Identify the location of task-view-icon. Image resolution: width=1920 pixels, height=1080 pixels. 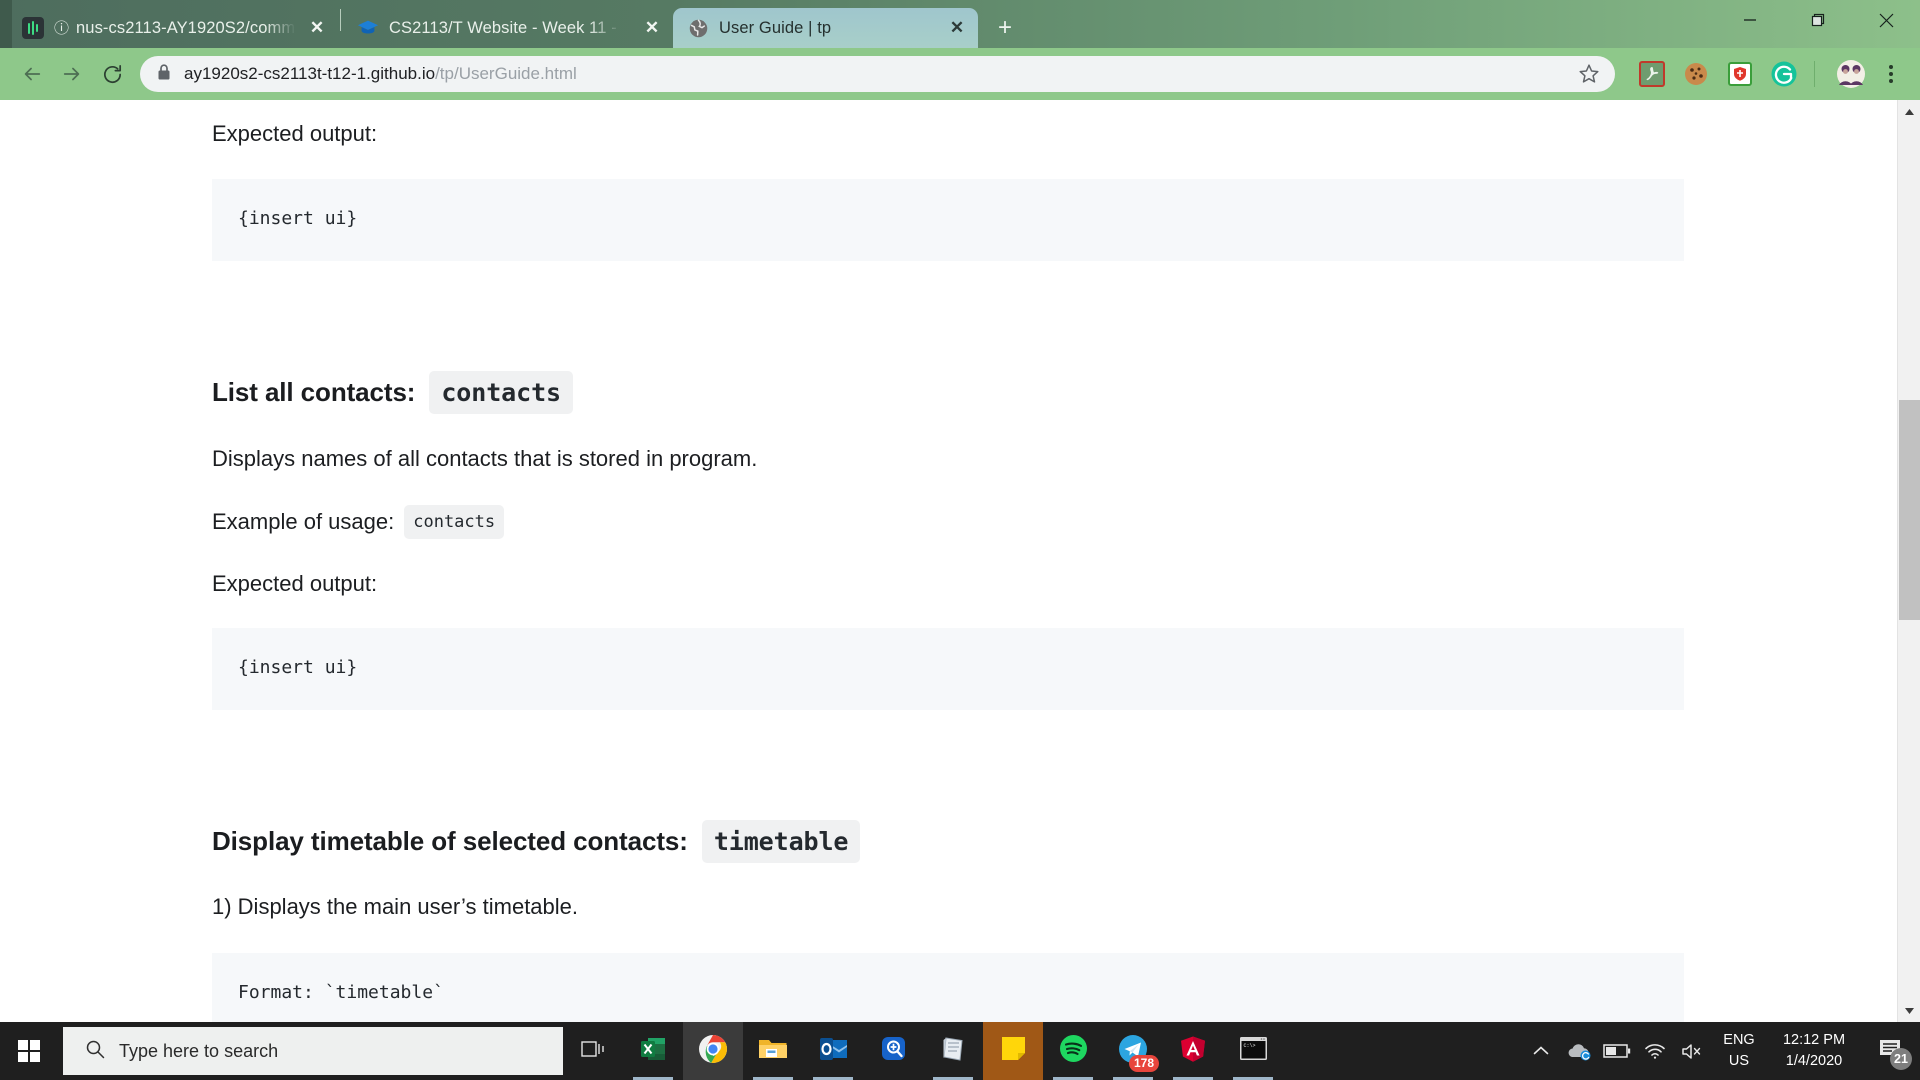
(593, 1051).